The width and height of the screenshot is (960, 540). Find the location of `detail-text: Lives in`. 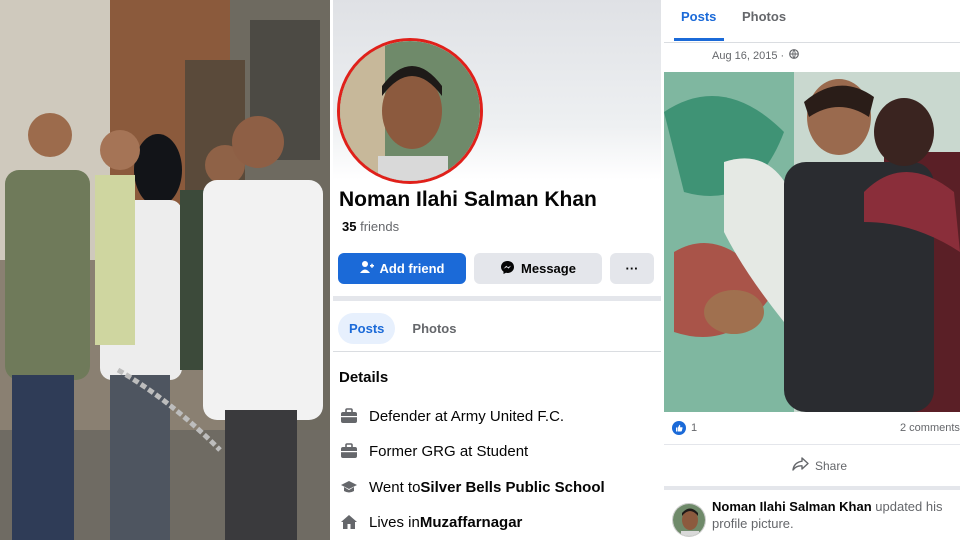

detail-text: Lives in is located at coordinates (394, 522).